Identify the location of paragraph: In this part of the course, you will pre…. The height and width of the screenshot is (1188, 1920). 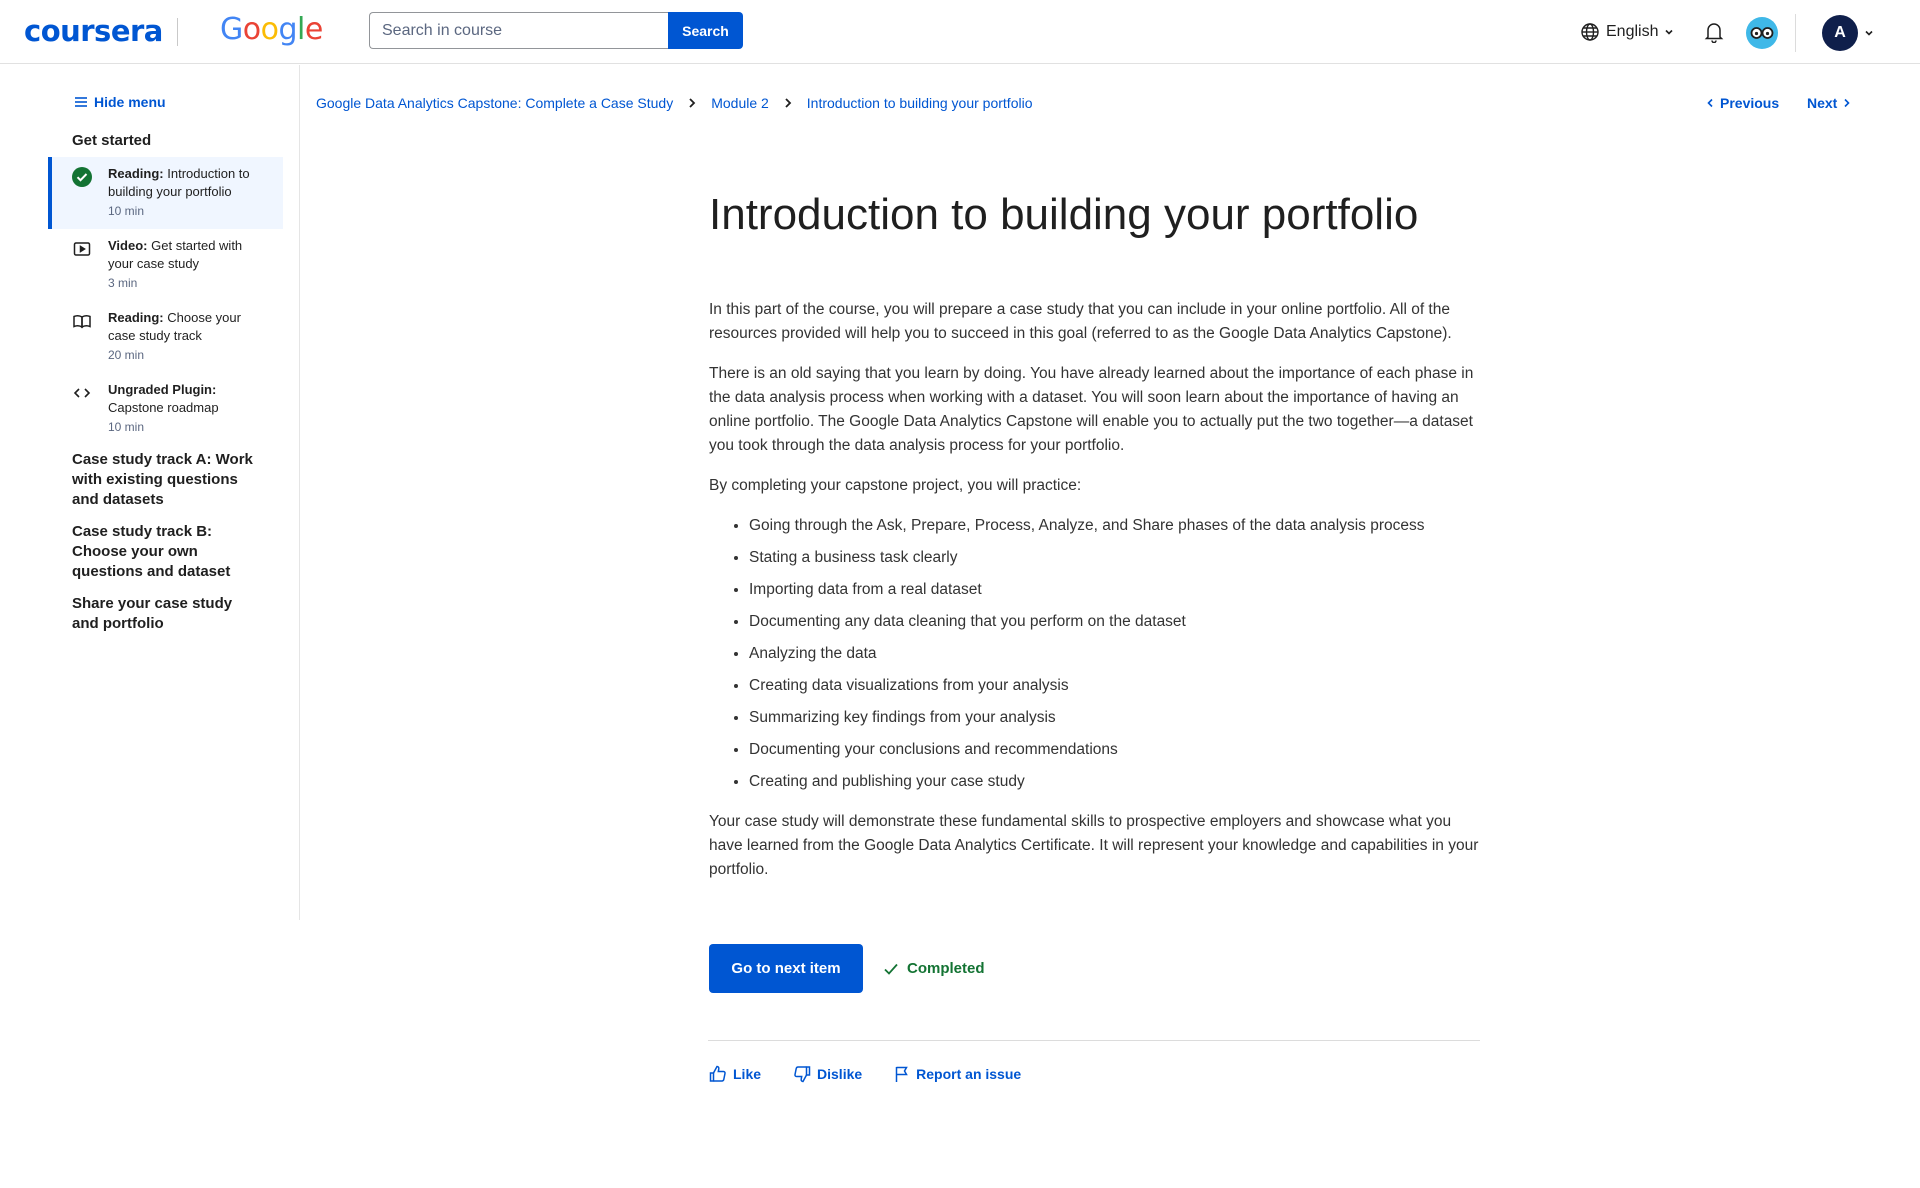
(1080, 321).